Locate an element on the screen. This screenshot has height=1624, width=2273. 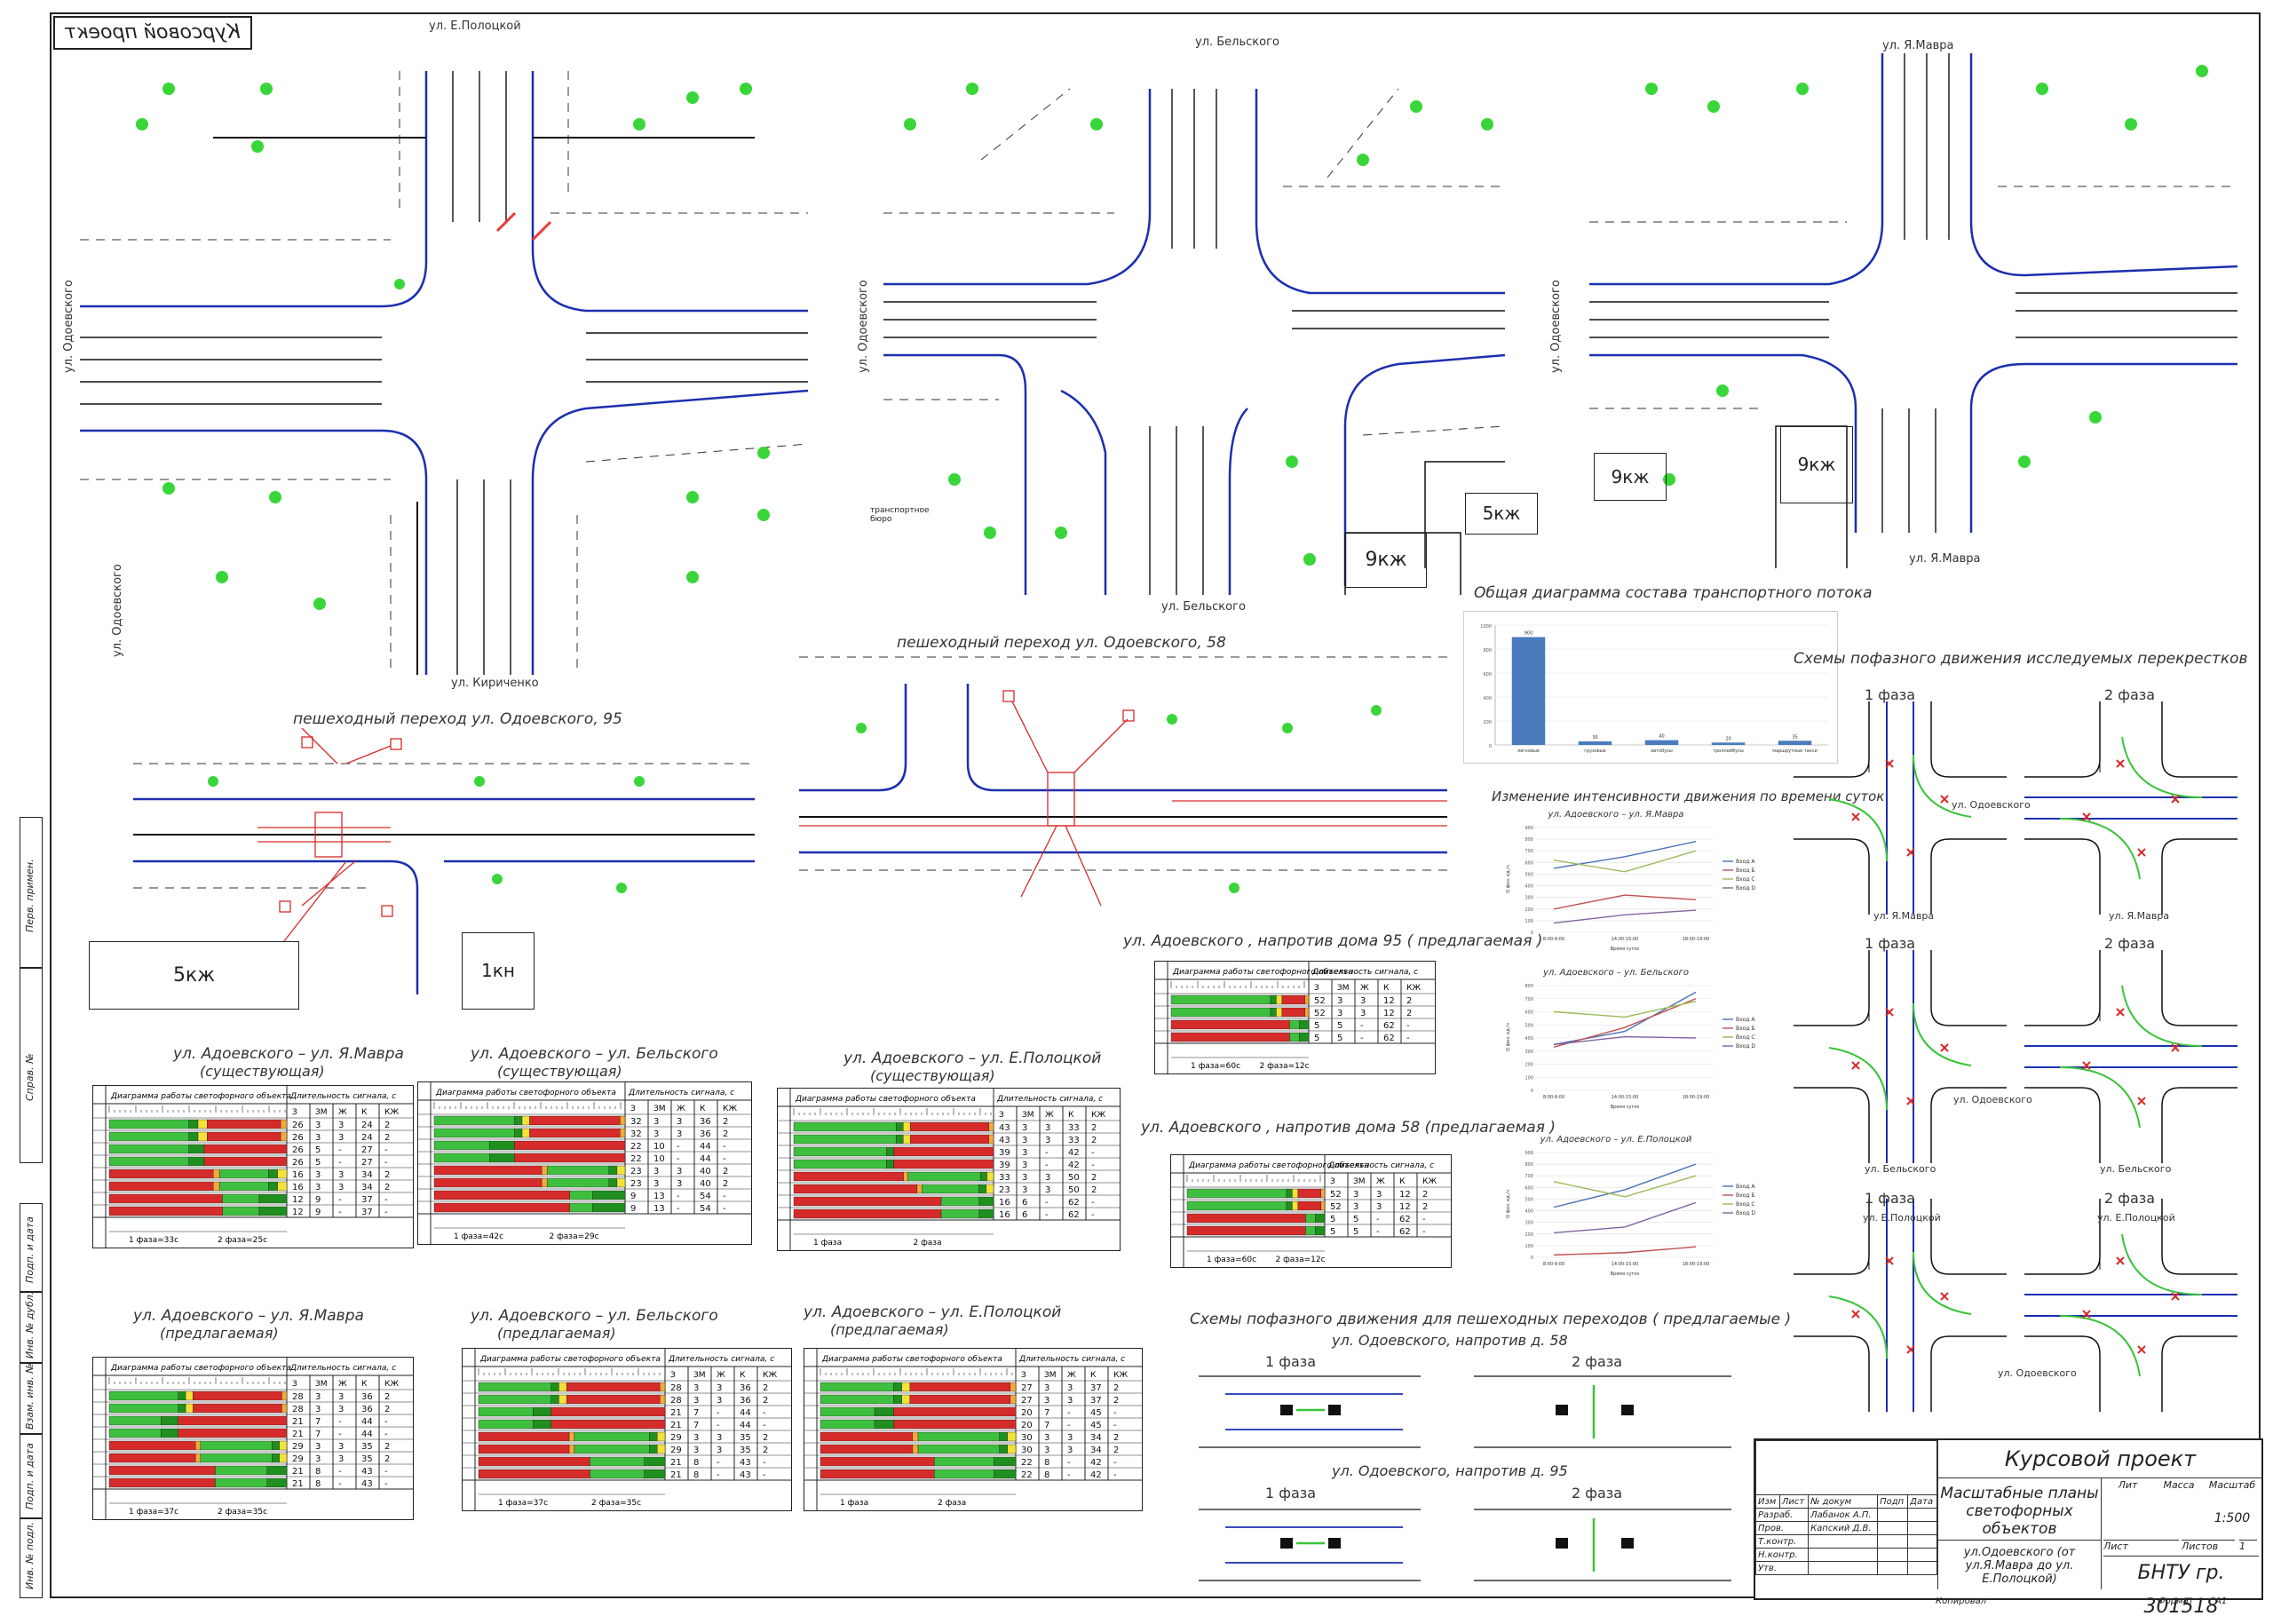
svg-text: 300 is located at coordinates (1529, 1223).